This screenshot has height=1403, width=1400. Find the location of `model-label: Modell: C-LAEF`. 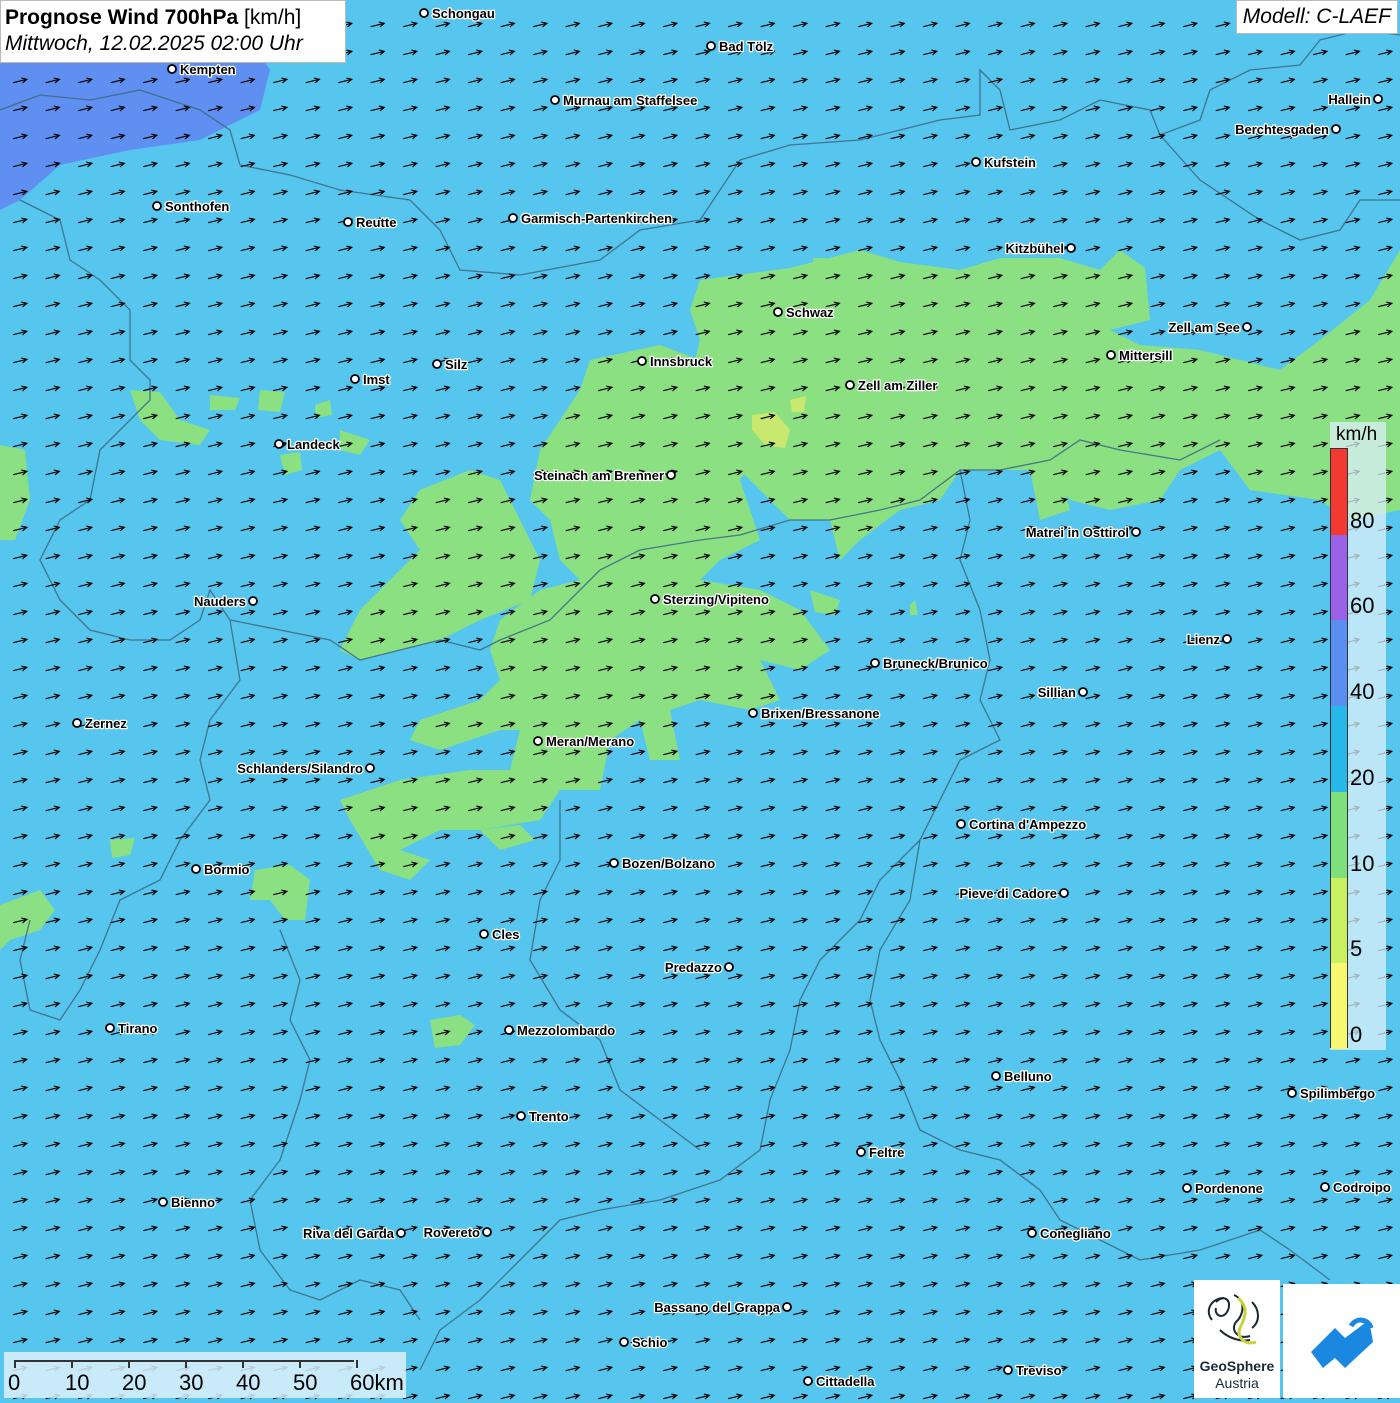

model-label: Modell: C-LAEF is located at coordinates (1316, 17).